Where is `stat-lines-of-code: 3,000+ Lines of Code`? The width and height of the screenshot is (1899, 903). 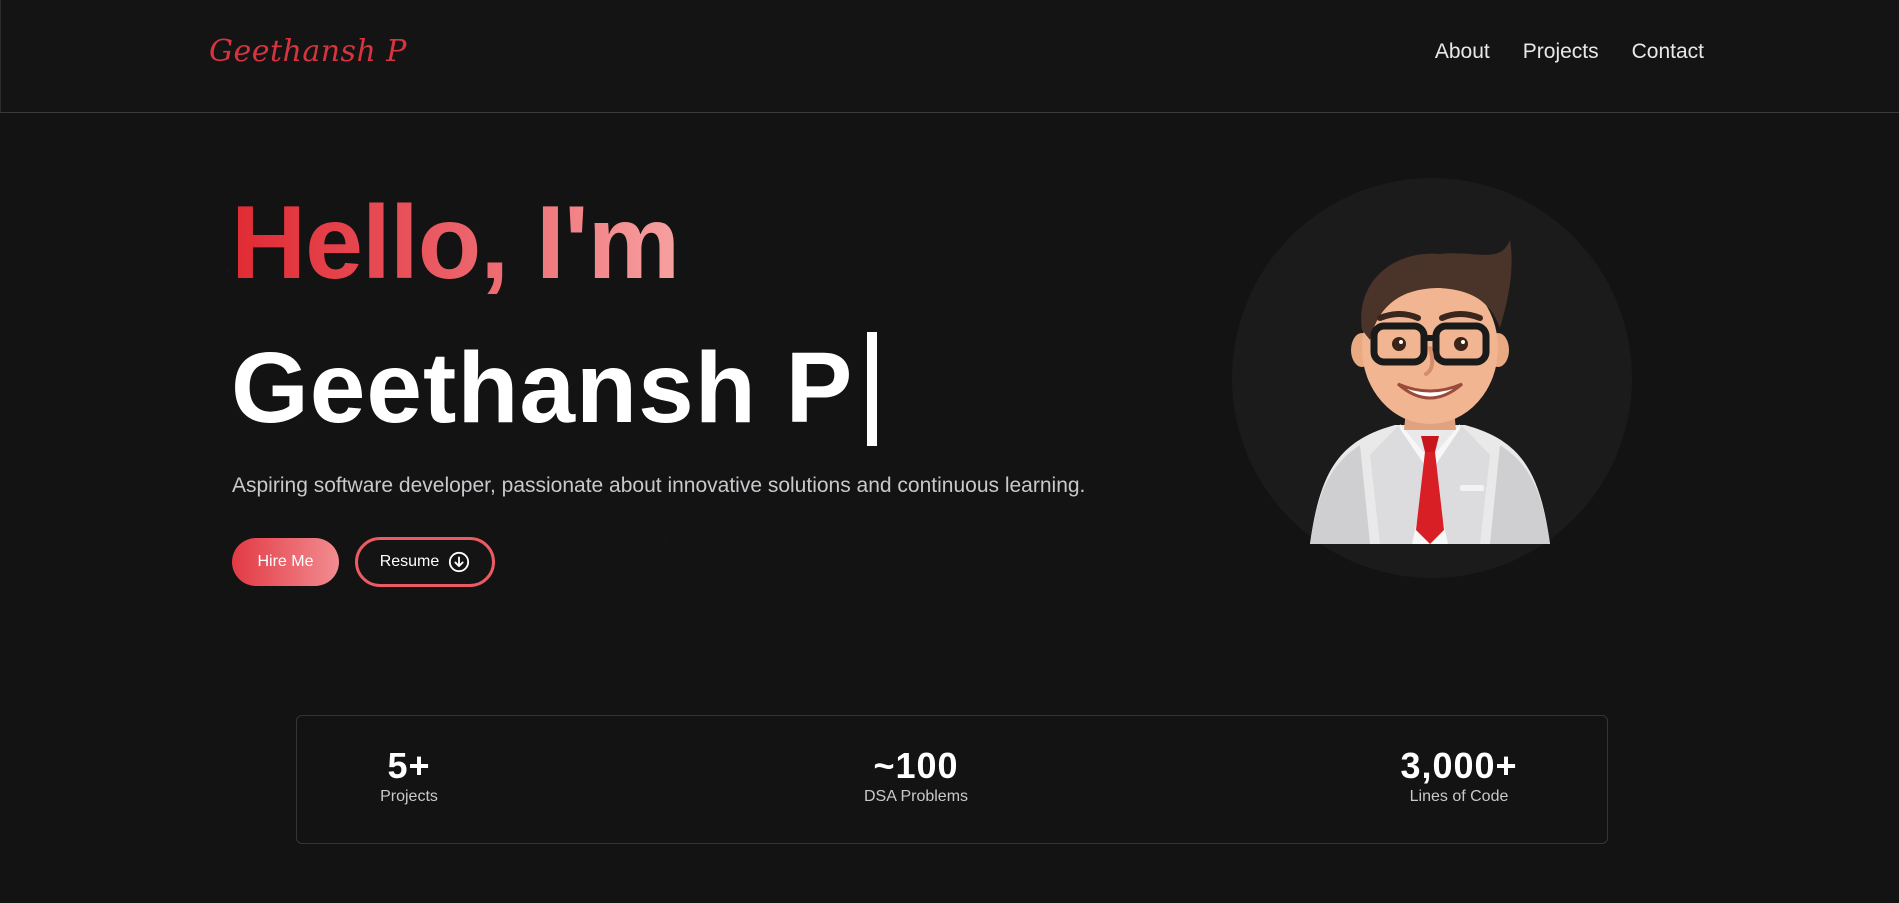 stat-lines-of-code: 3,000+ Lines of Code is located at coordinates (1458, 776).